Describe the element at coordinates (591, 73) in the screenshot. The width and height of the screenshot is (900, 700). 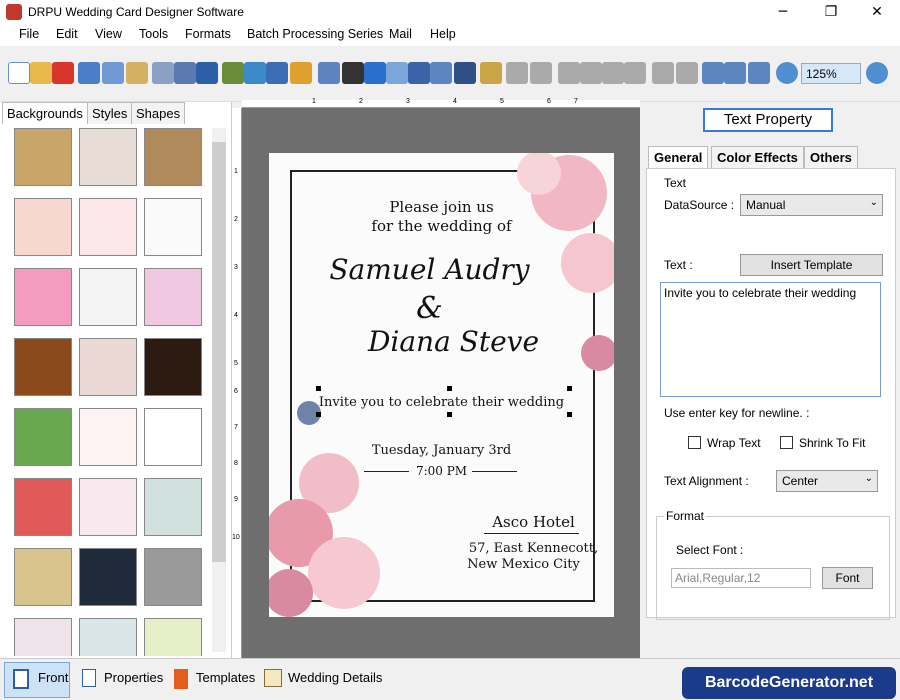
I see `copy-icon` at that location.